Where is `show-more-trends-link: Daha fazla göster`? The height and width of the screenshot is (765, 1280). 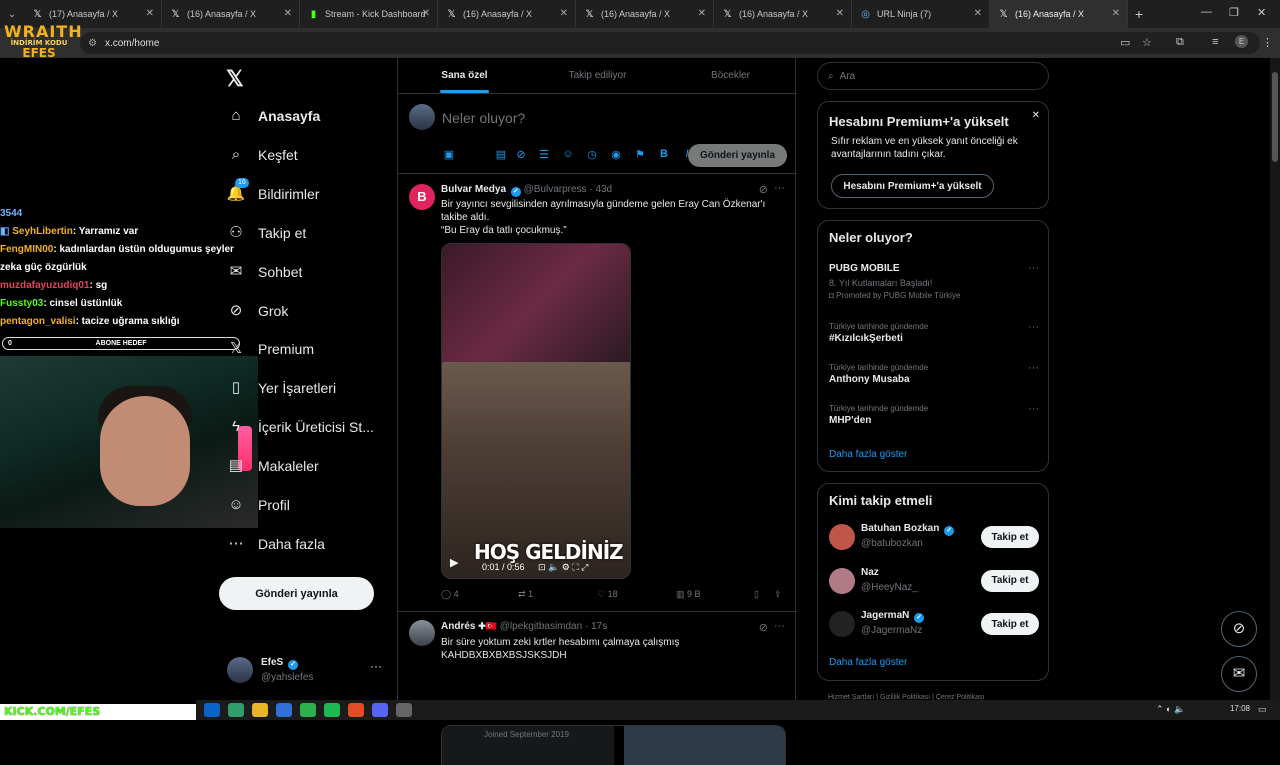
show-more-trends-link: Daha fazla göster is located at coordinates (868, 454).